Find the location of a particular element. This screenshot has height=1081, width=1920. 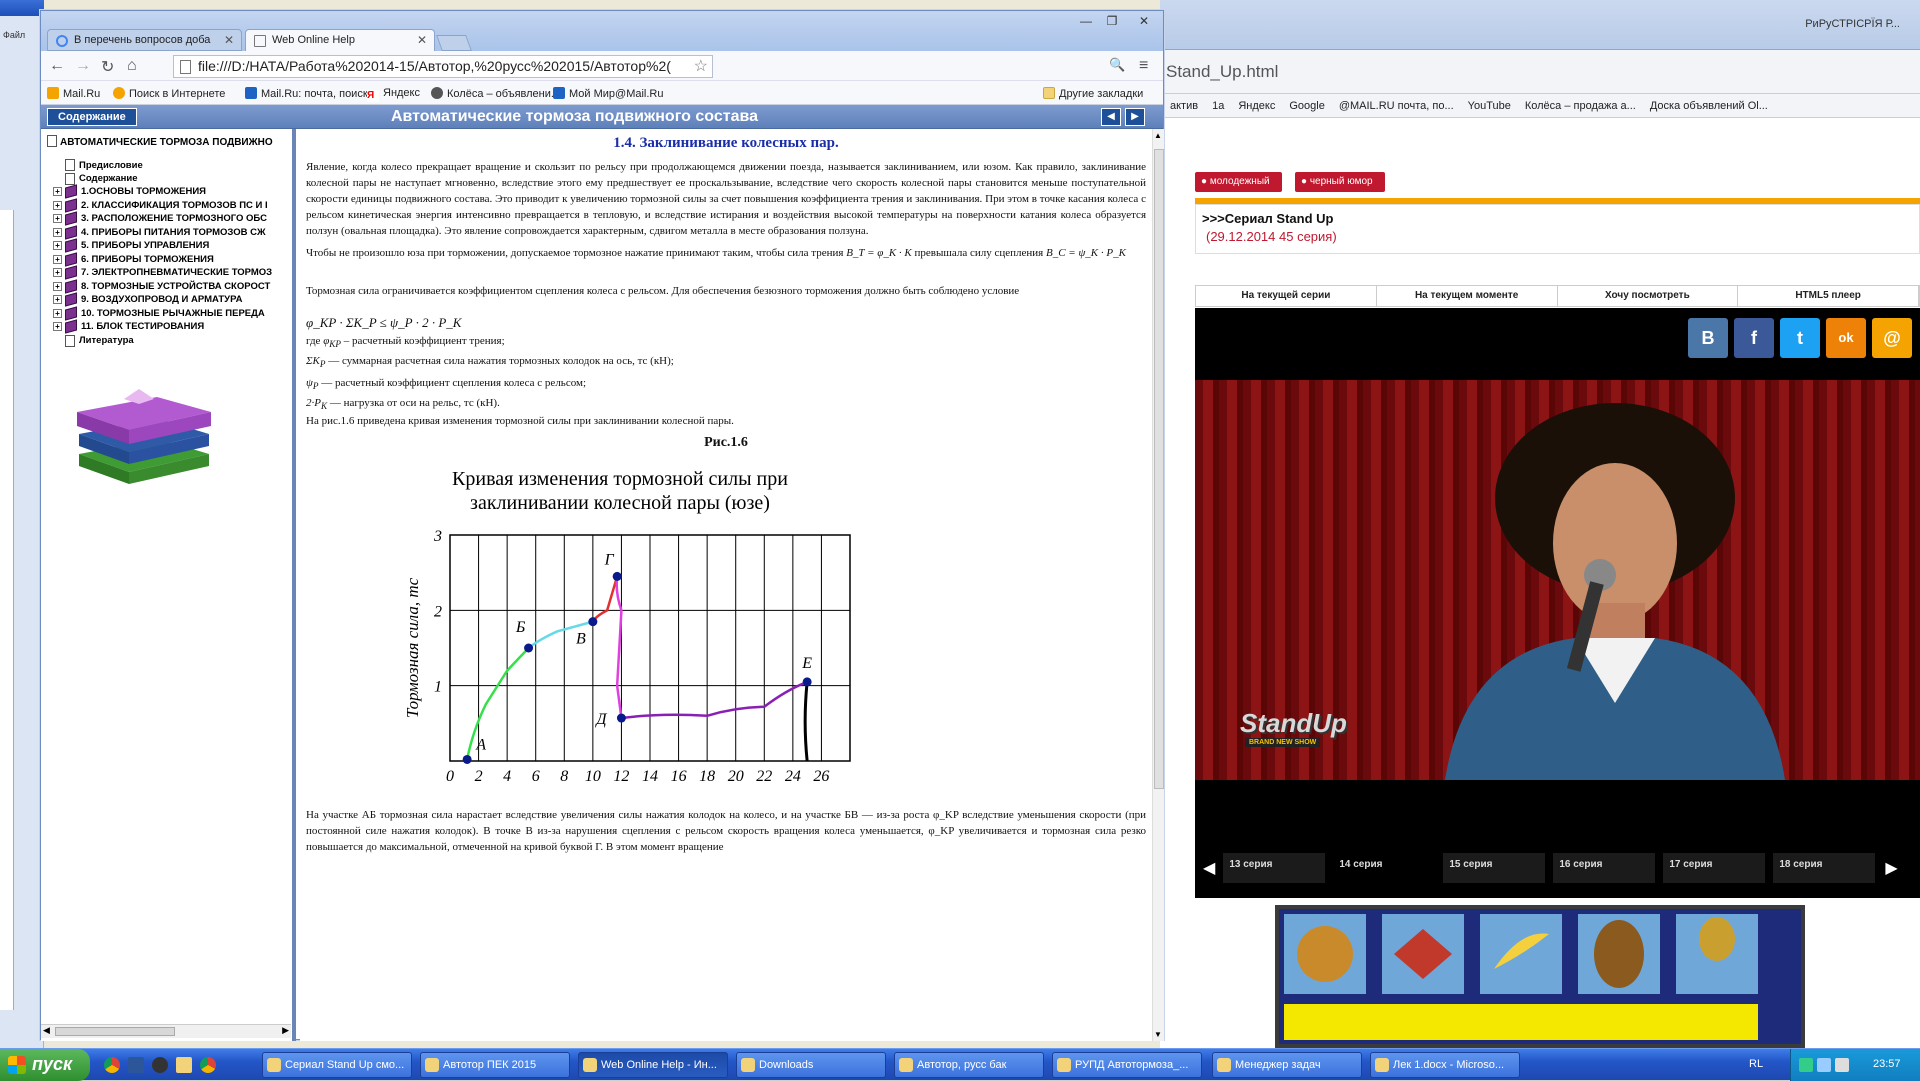

clock: 23:57 is located at coordinates (1887, 1064).